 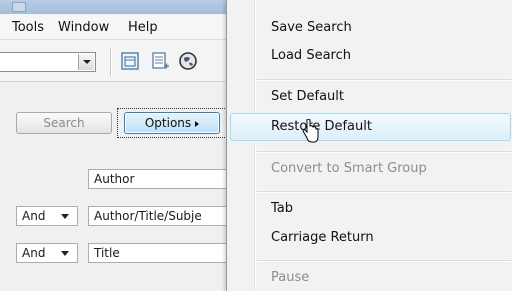 I want to click on app-icon, so click(x=19, y=7).